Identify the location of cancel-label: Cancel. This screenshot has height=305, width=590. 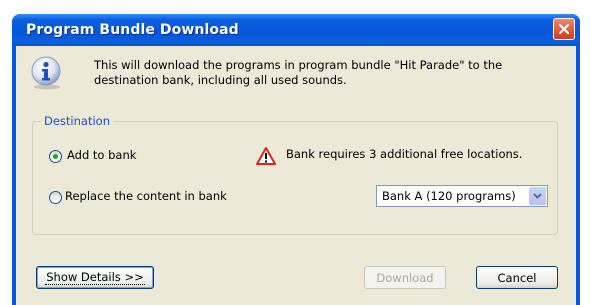
(517, 277).